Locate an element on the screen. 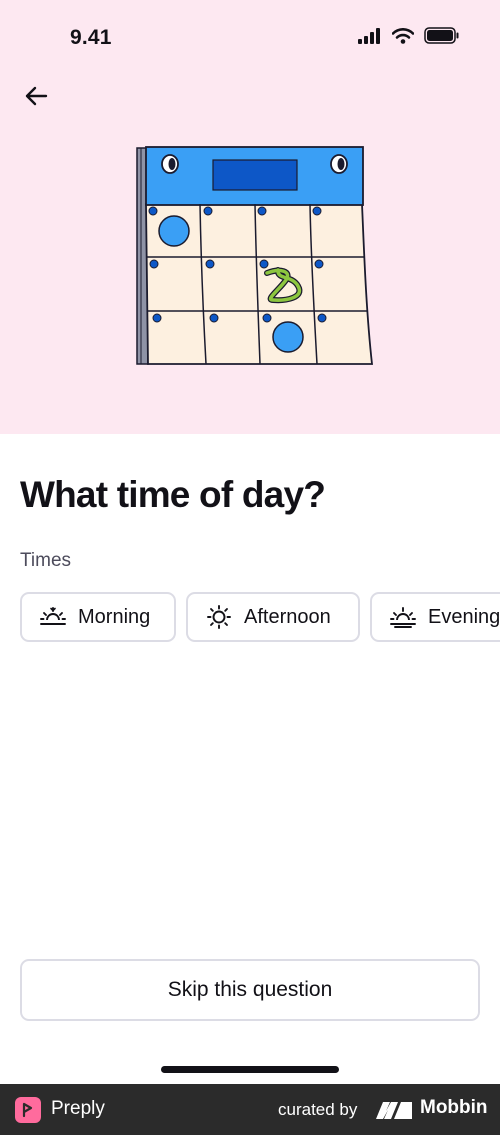 The height and width of the screenshot is (1135, 500). status-time: 9.41 is located at coordinates (91, 37).